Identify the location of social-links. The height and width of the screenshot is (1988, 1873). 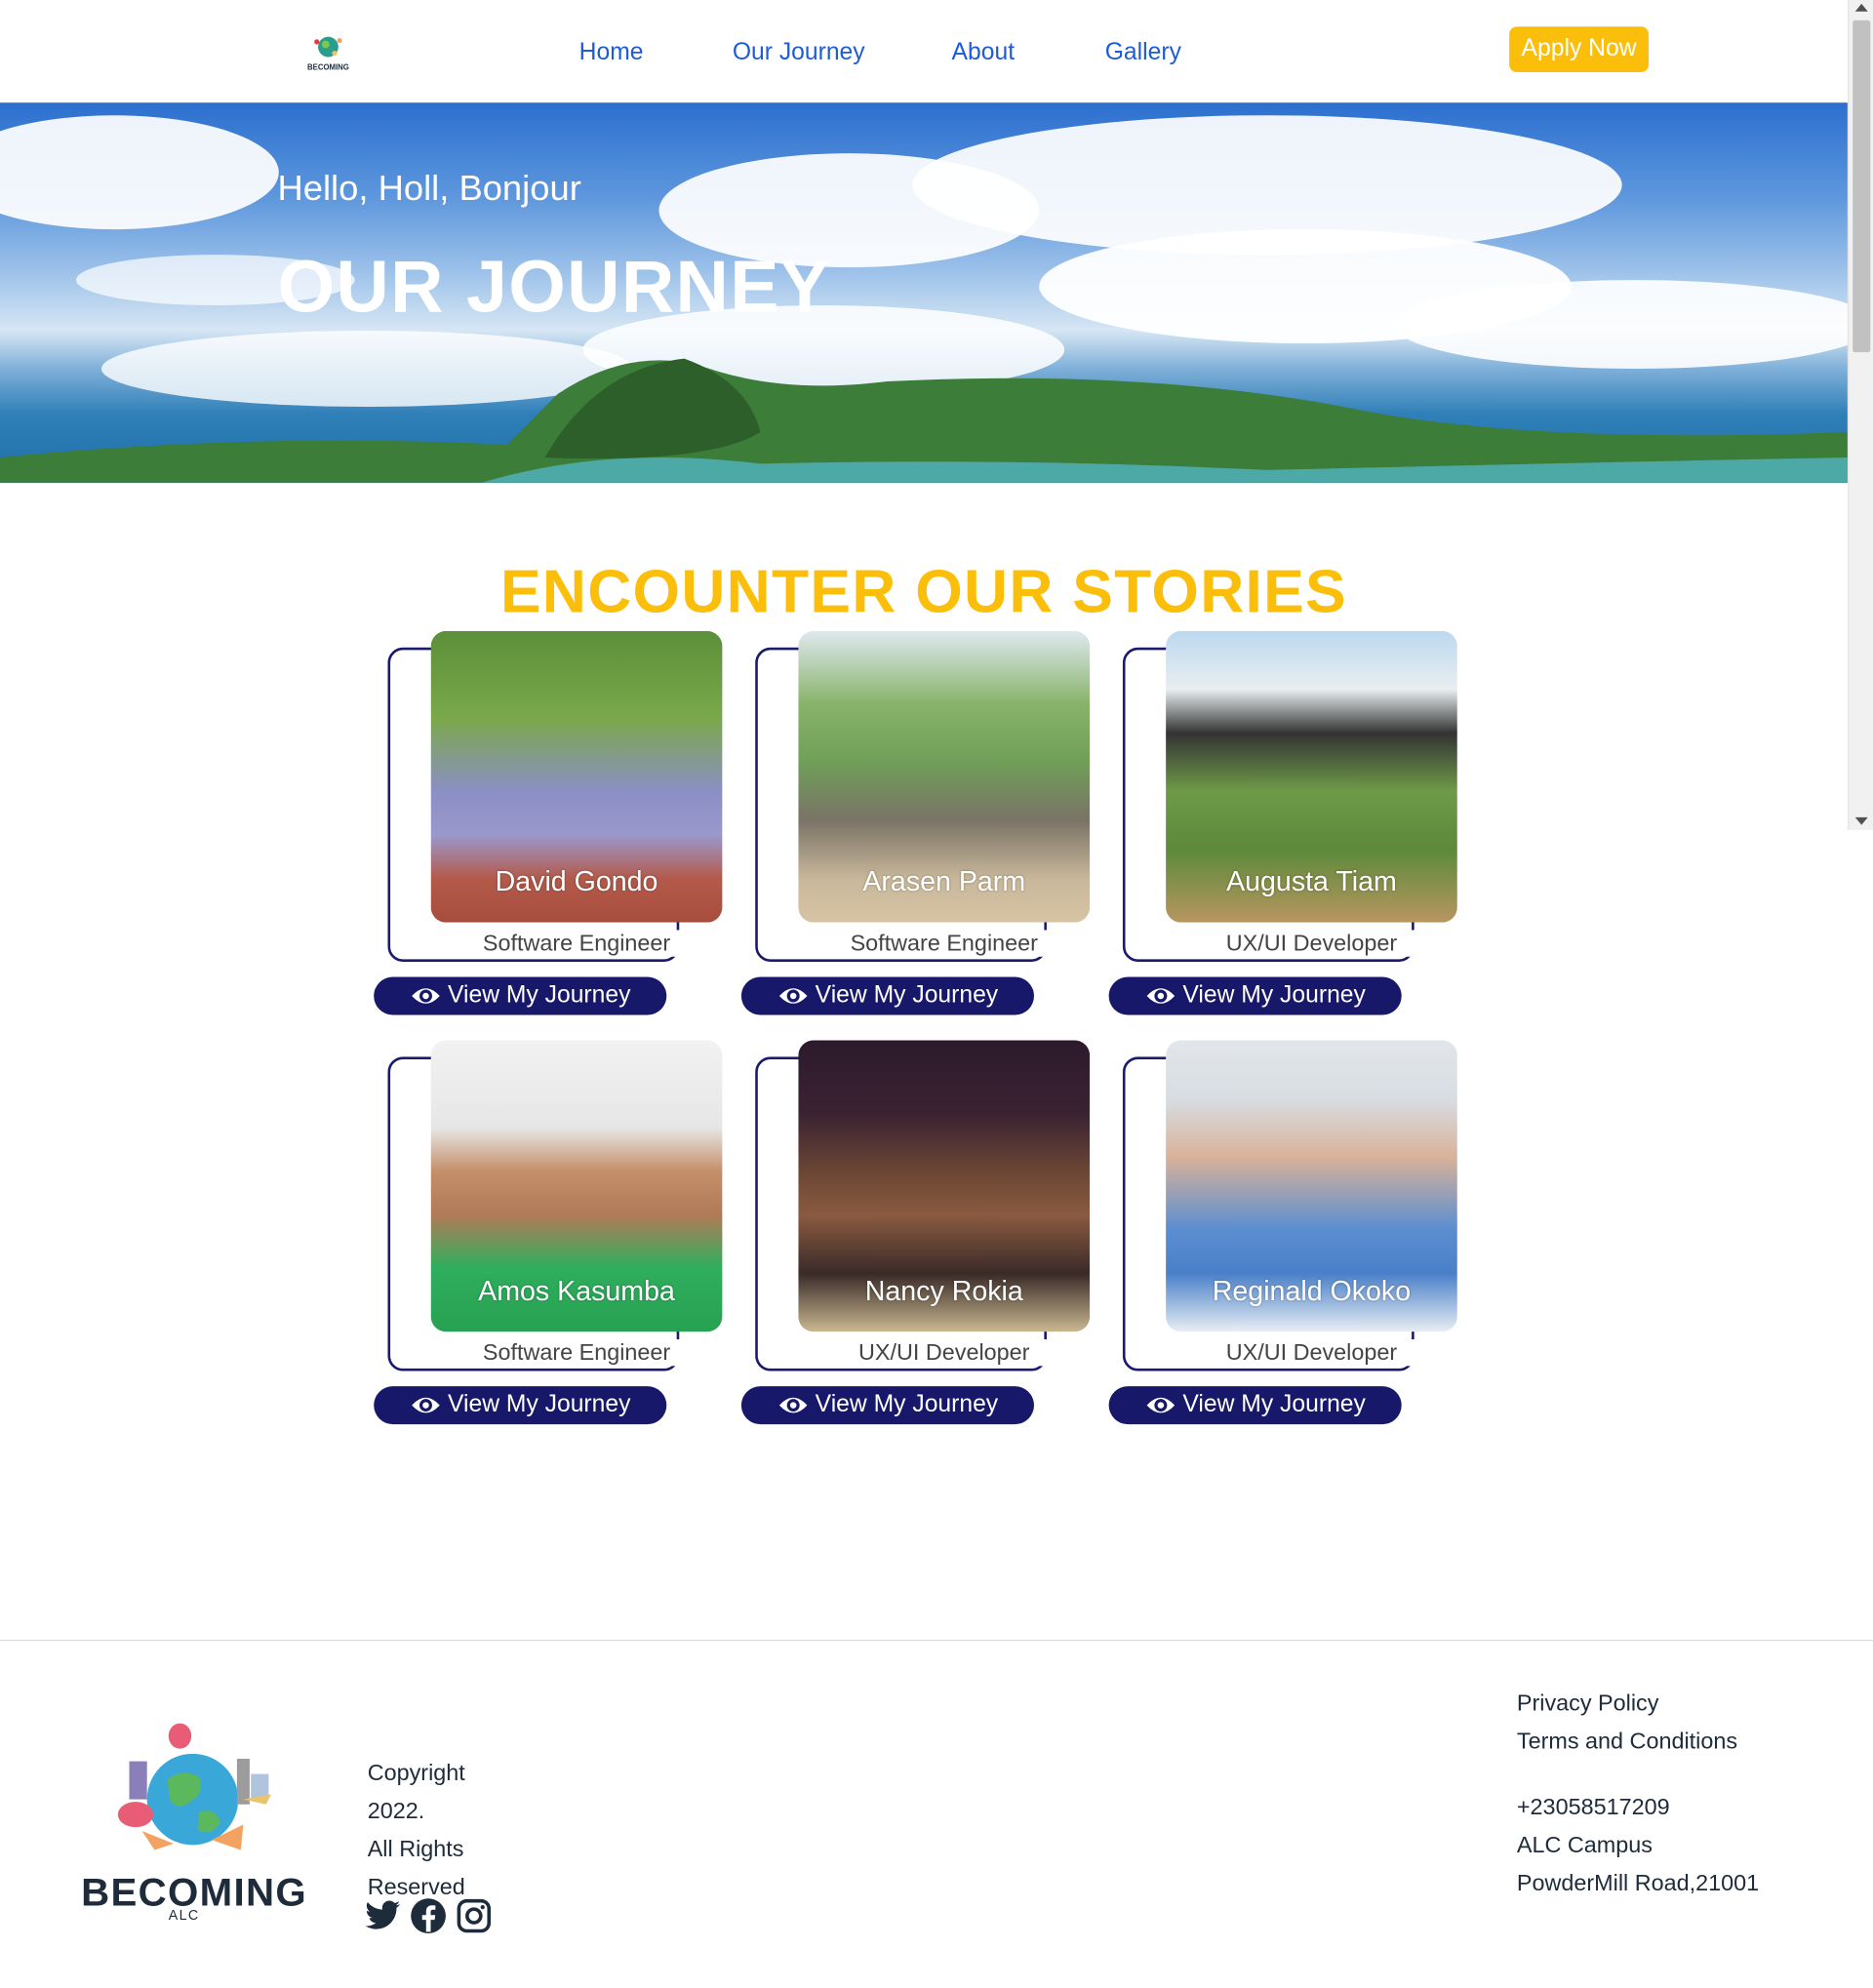
(428, 1916).